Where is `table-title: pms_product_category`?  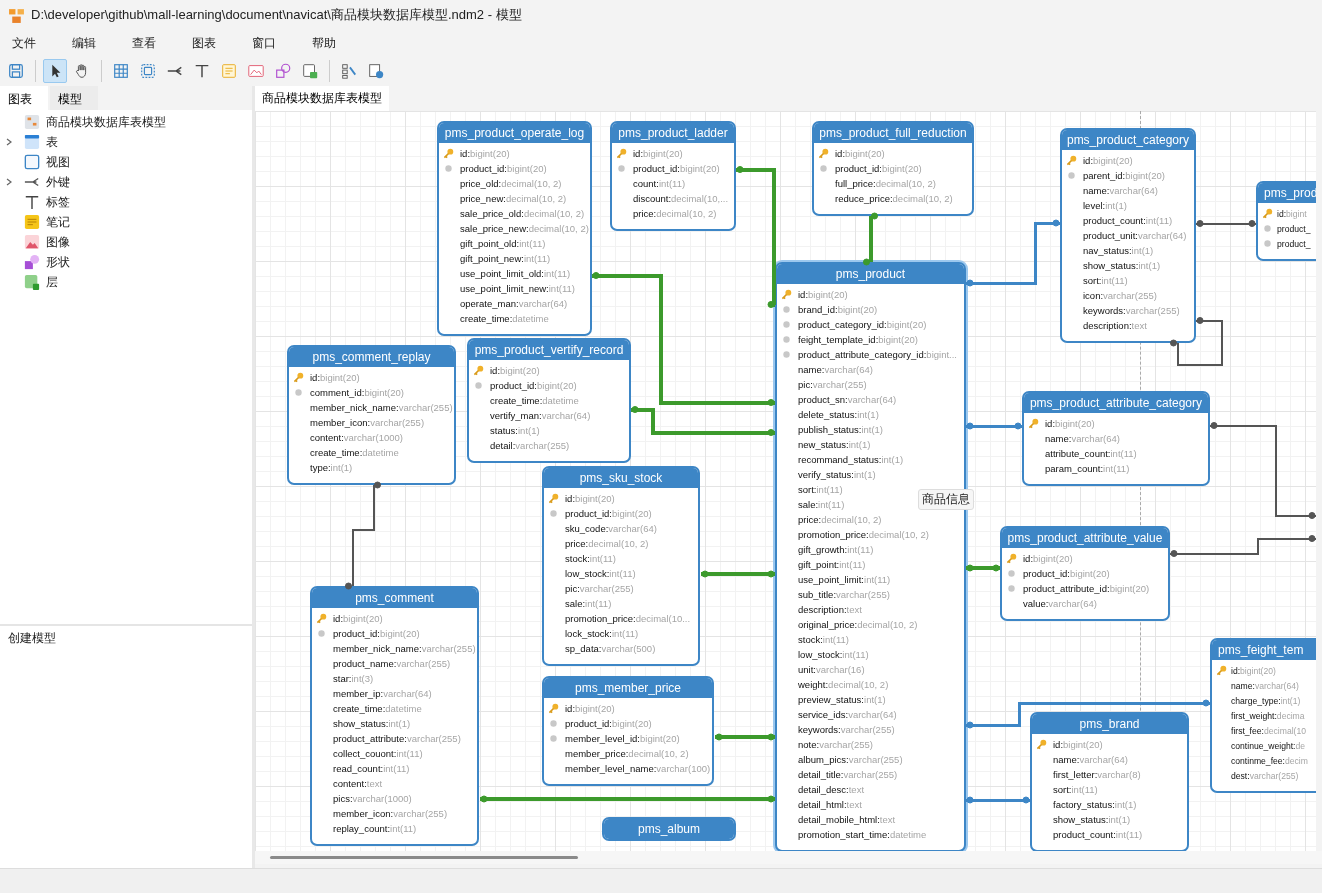 table-title: pms_product_category is located at coordinates (1128, 140).